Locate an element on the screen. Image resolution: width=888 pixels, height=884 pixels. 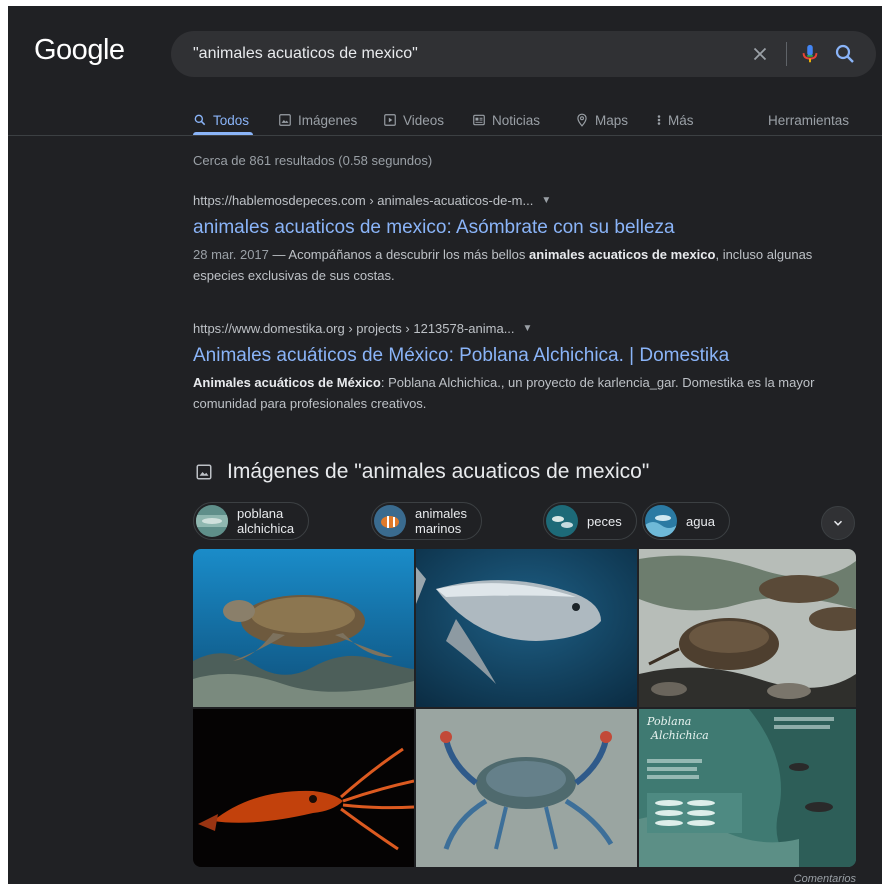
tab-mas: Más is located at coordinates (675, 120).